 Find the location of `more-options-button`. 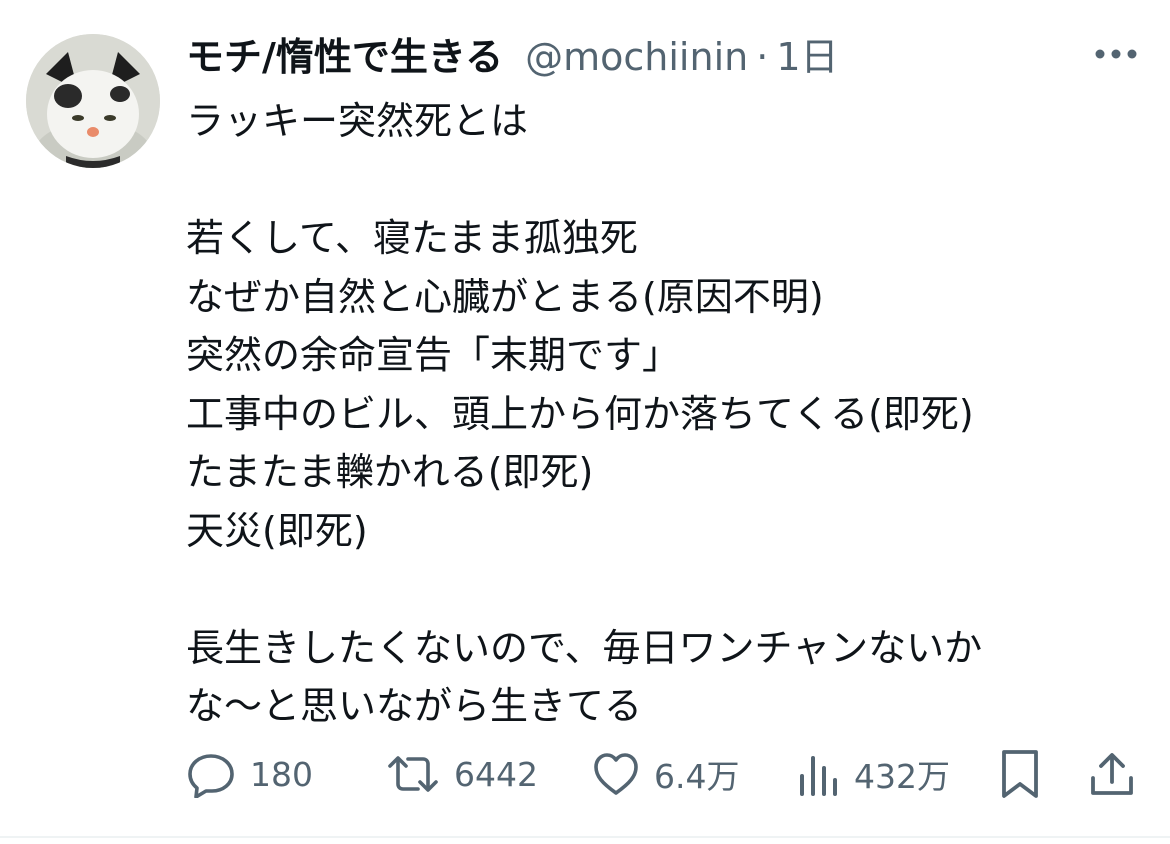

more-options-button is located at coordinates (1116, 54).